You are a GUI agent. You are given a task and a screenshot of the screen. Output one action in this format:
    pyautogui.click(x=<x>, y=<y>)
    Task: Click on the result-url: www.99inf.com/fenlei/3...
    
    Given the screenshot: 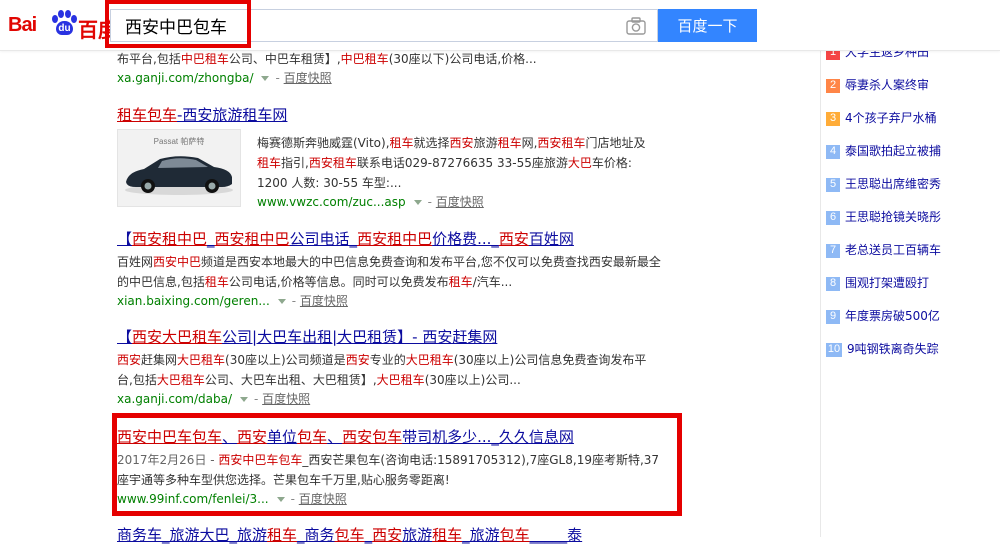 What is the action you would take?
    pyautogui.click(x=193, y=499)
    